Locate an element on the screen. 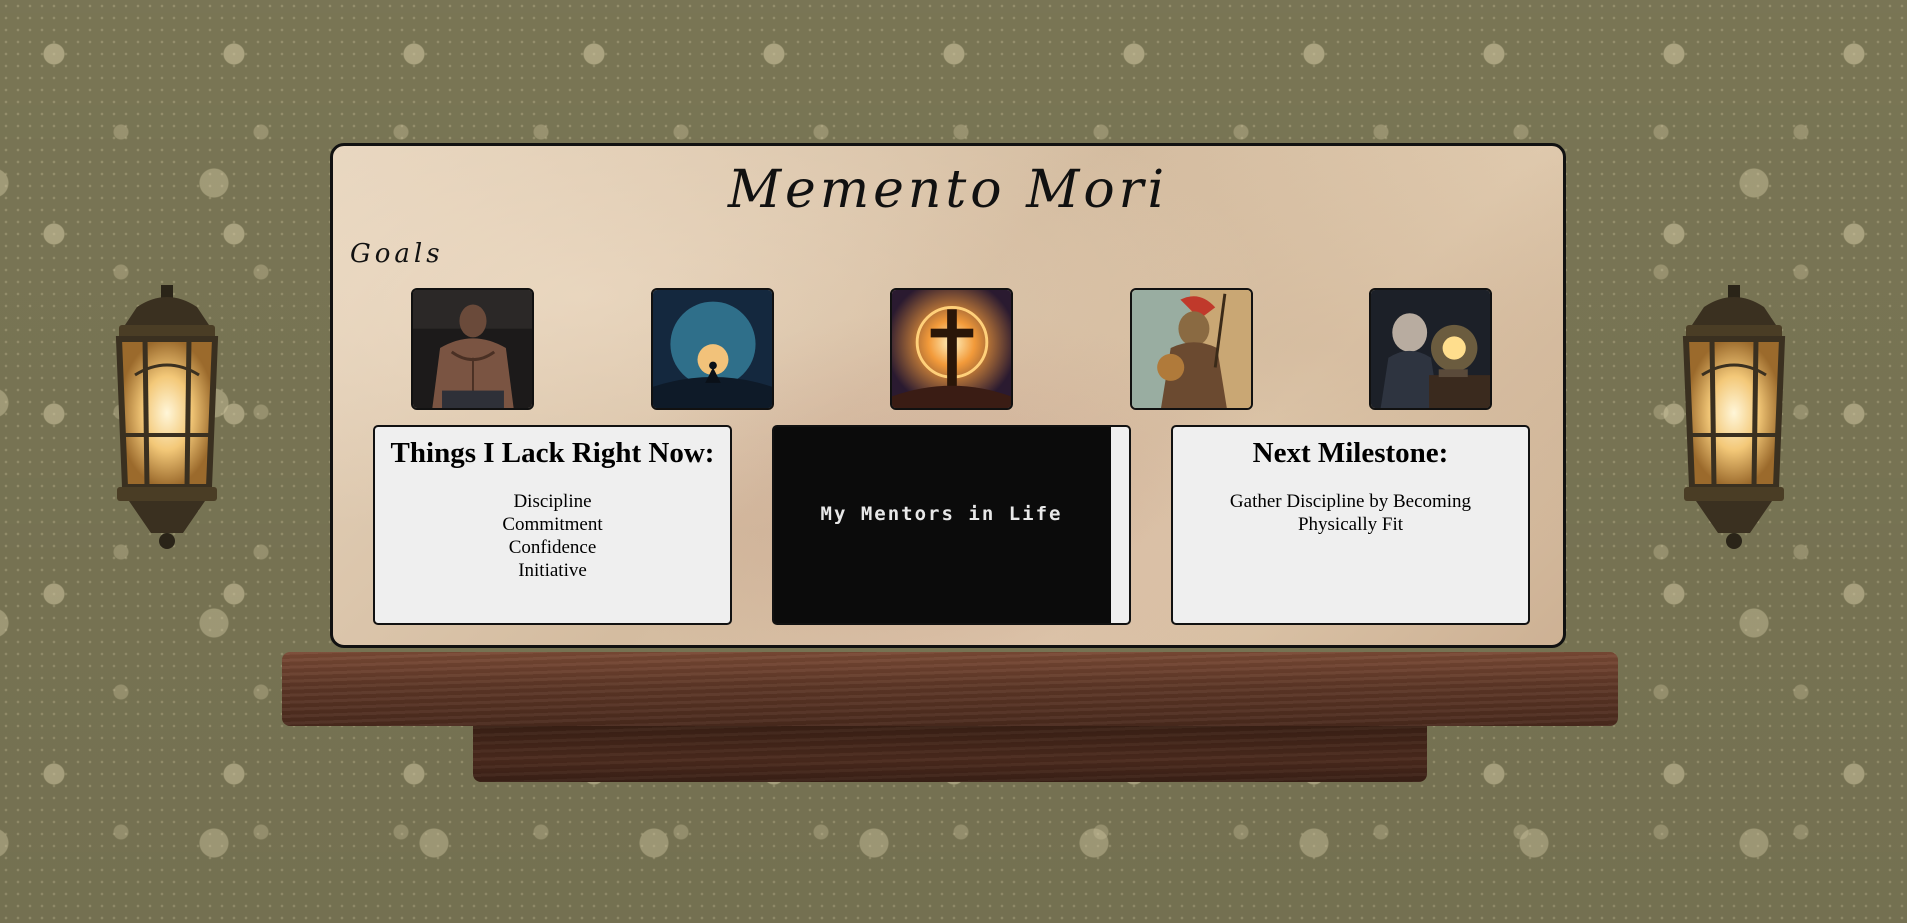 This screenshot has width=1907, height=923. milestone-text: Gather Discipline by Becoming is located at coordinates (1350, 501).